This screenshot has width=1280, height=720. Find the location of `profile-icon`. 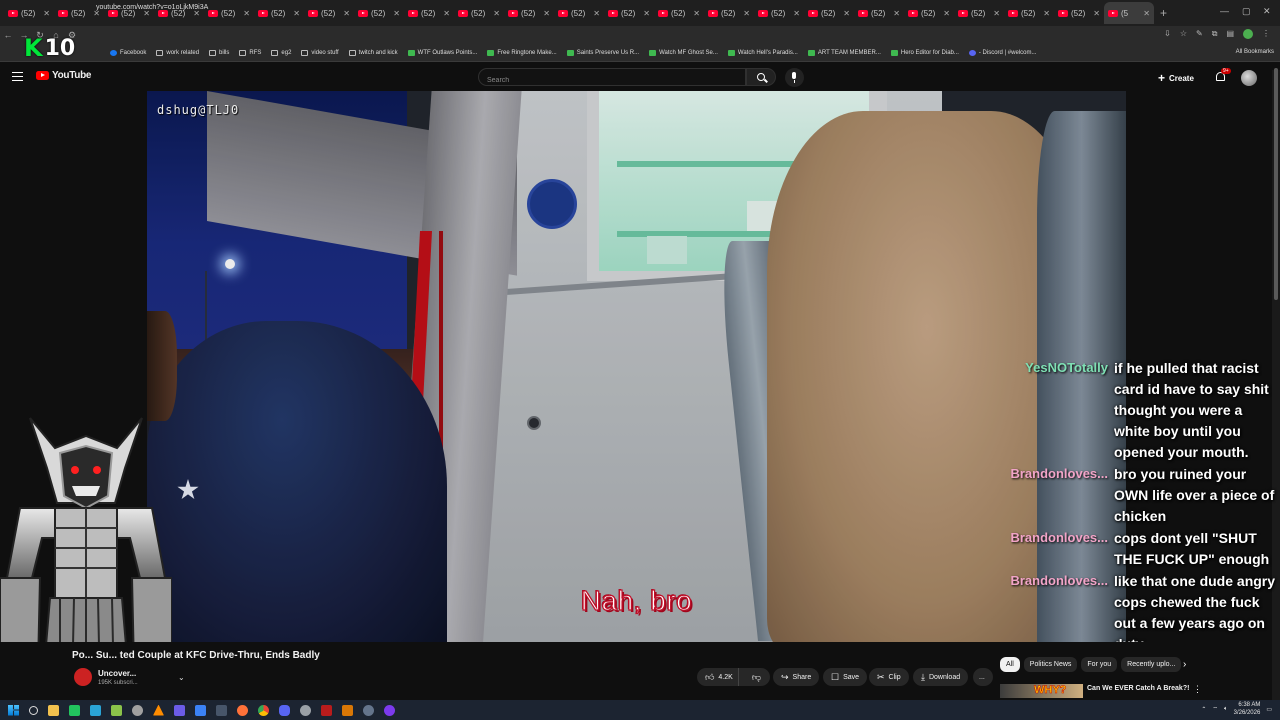

profile-icon is located at coordinates (1248, 34).